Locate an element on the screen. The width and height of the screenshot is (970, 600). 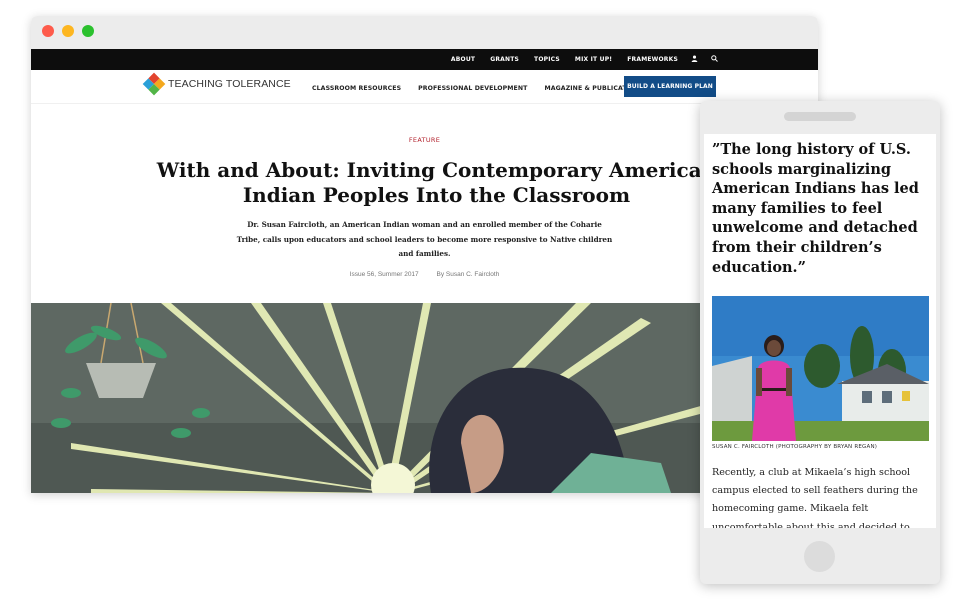
site-logo: TEACHING TOLERANCE is located at coordinates (216, 84).